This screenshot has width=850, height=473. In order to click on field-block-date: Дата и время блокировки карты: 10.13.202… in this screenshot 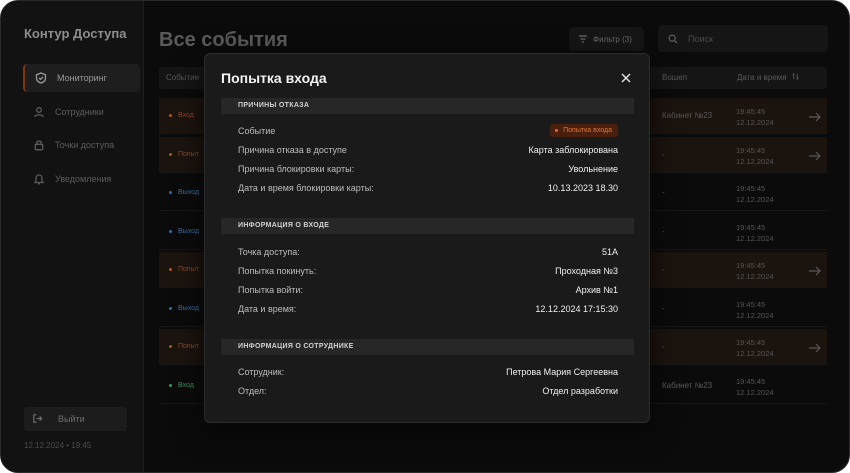, I will do `click(428, 190)`.